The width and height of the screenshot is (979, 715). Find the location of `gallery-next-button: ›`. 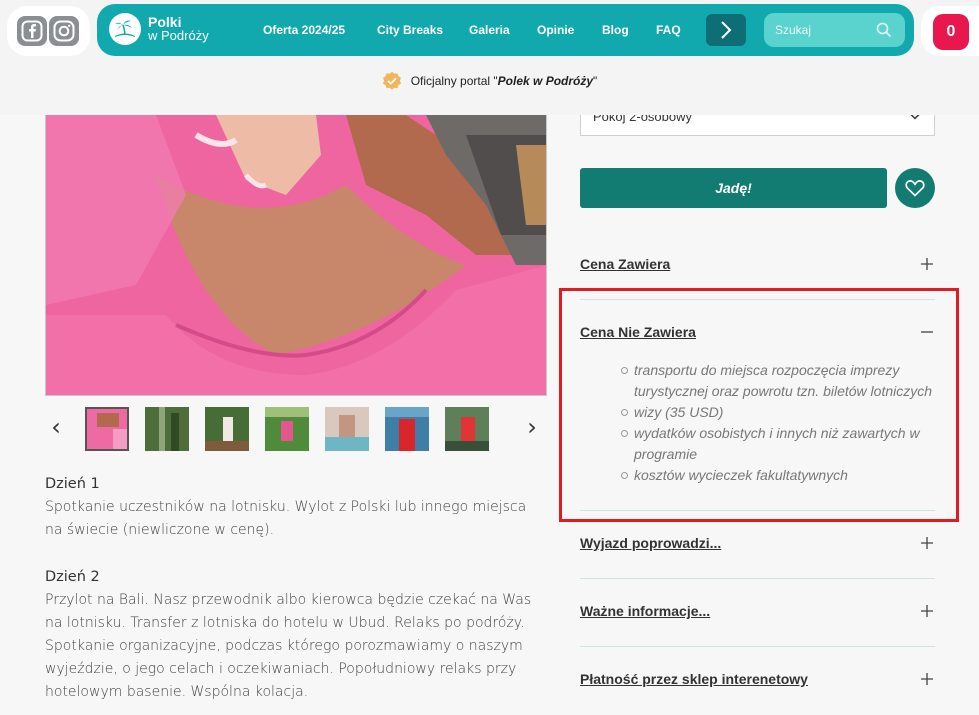

gallery-next-button: › is located at coordinates (532, 427).